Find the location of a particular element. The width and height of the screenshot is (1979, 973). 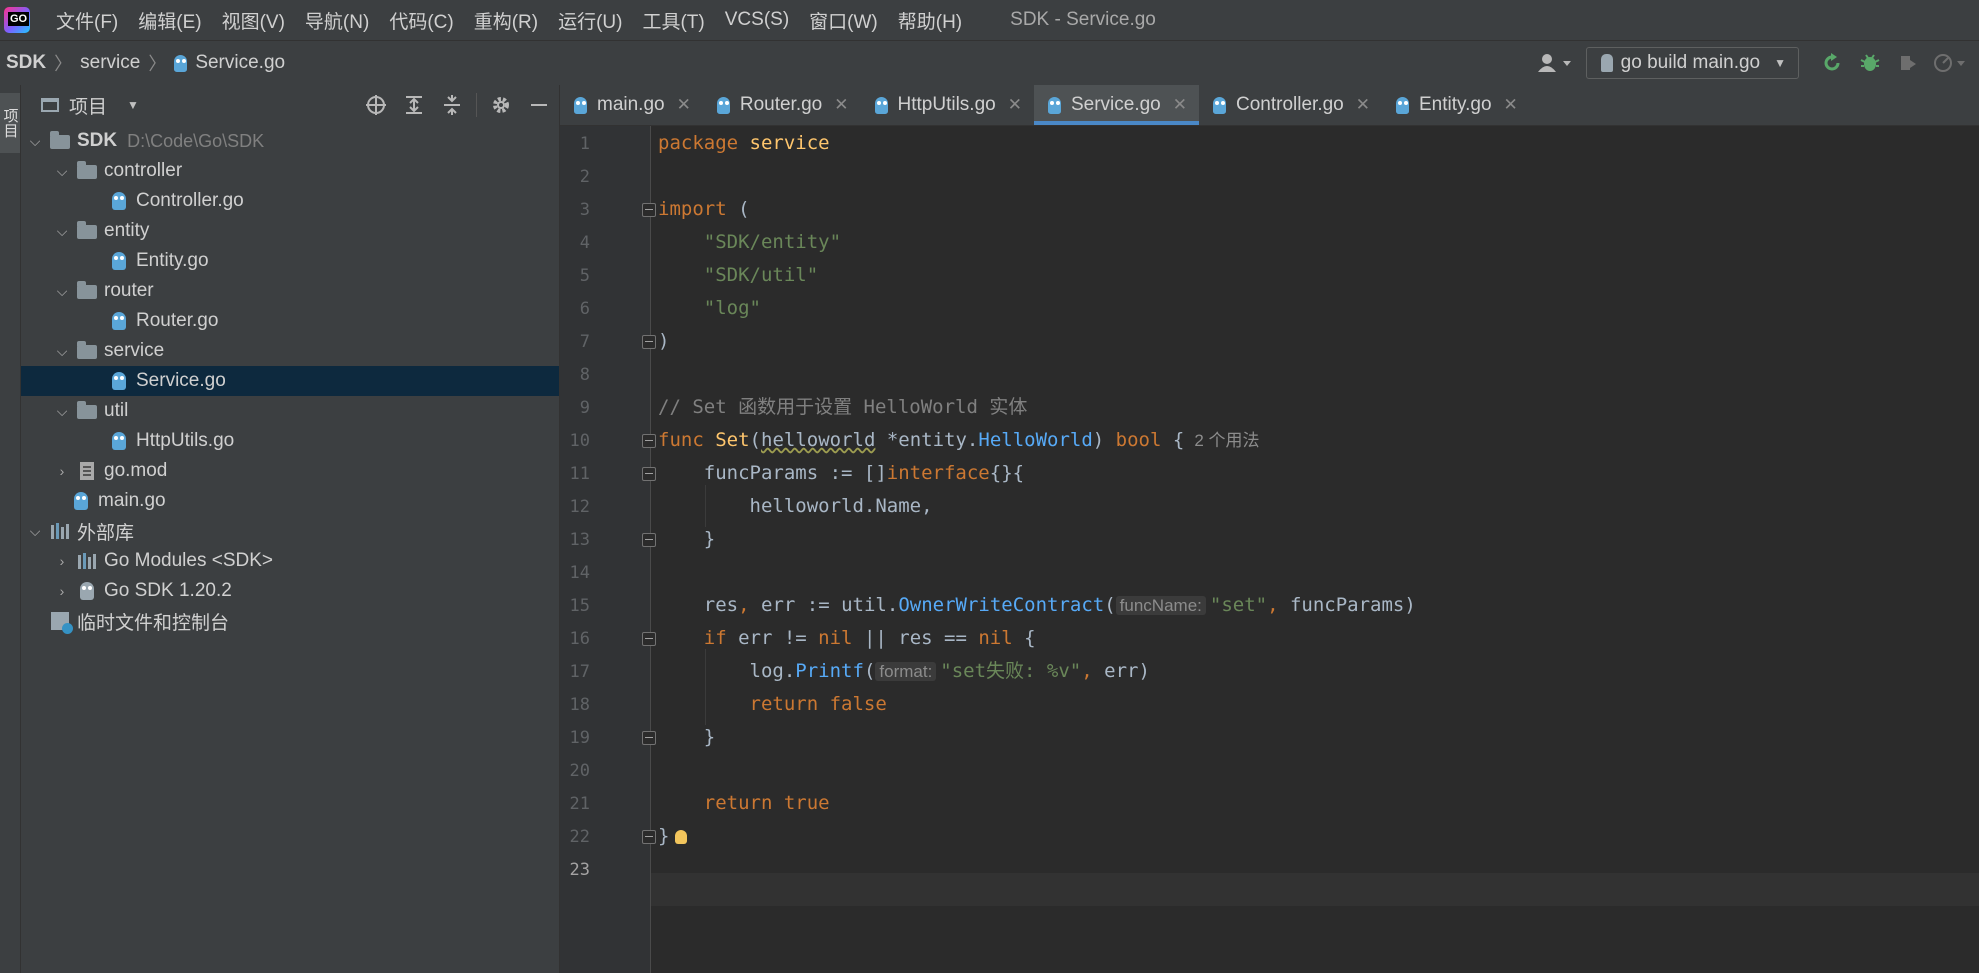

code-line-12: helloworld.Name, is located at coordinates (795, 506).